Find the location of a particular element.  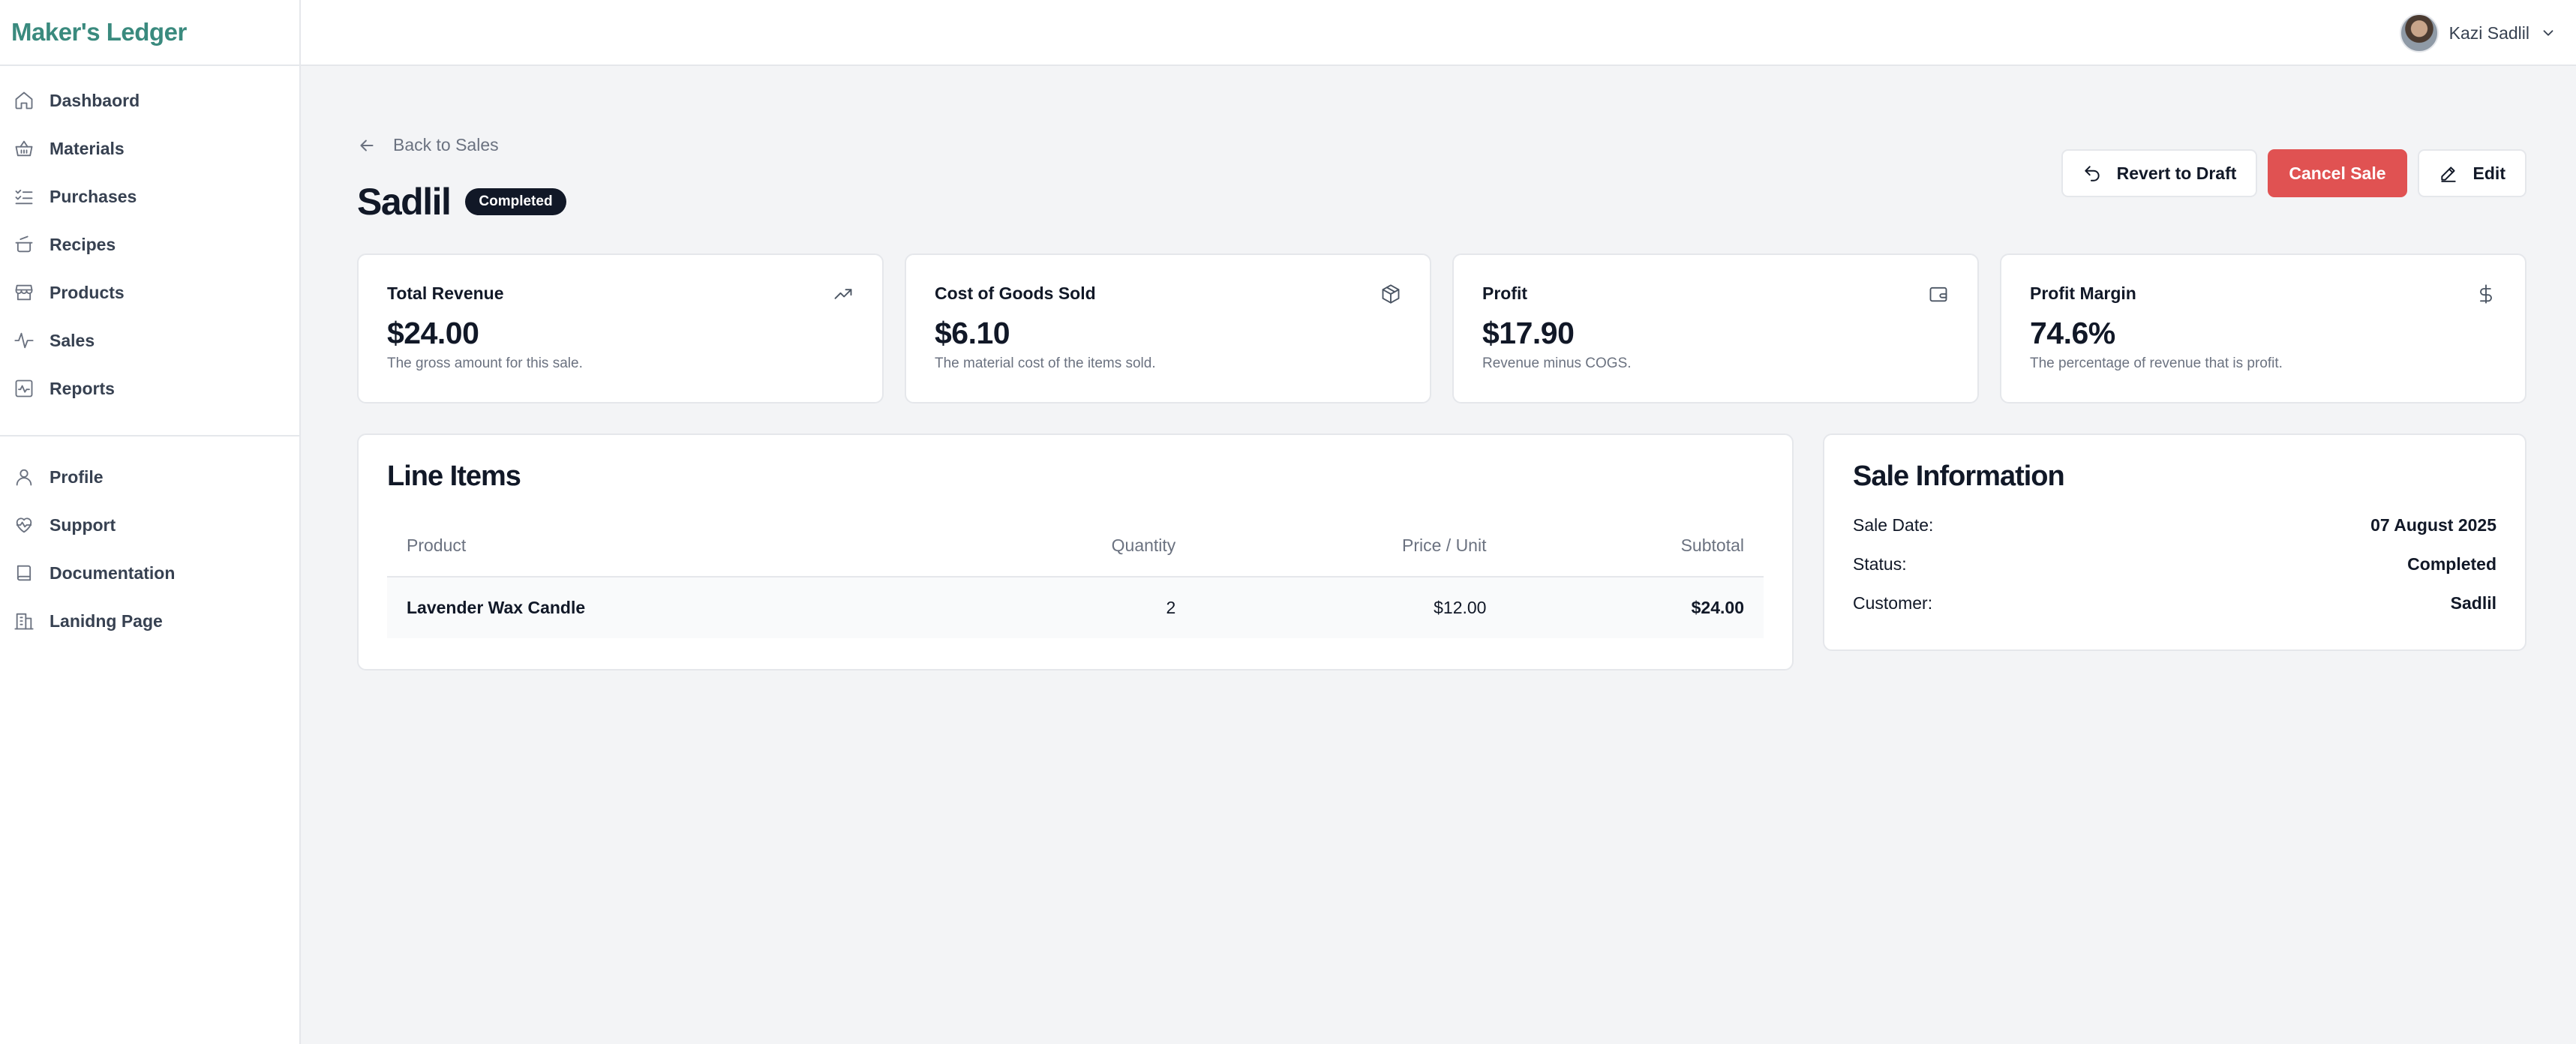

sidebar-item-label: Recipes is located at coordinates (83, 244).